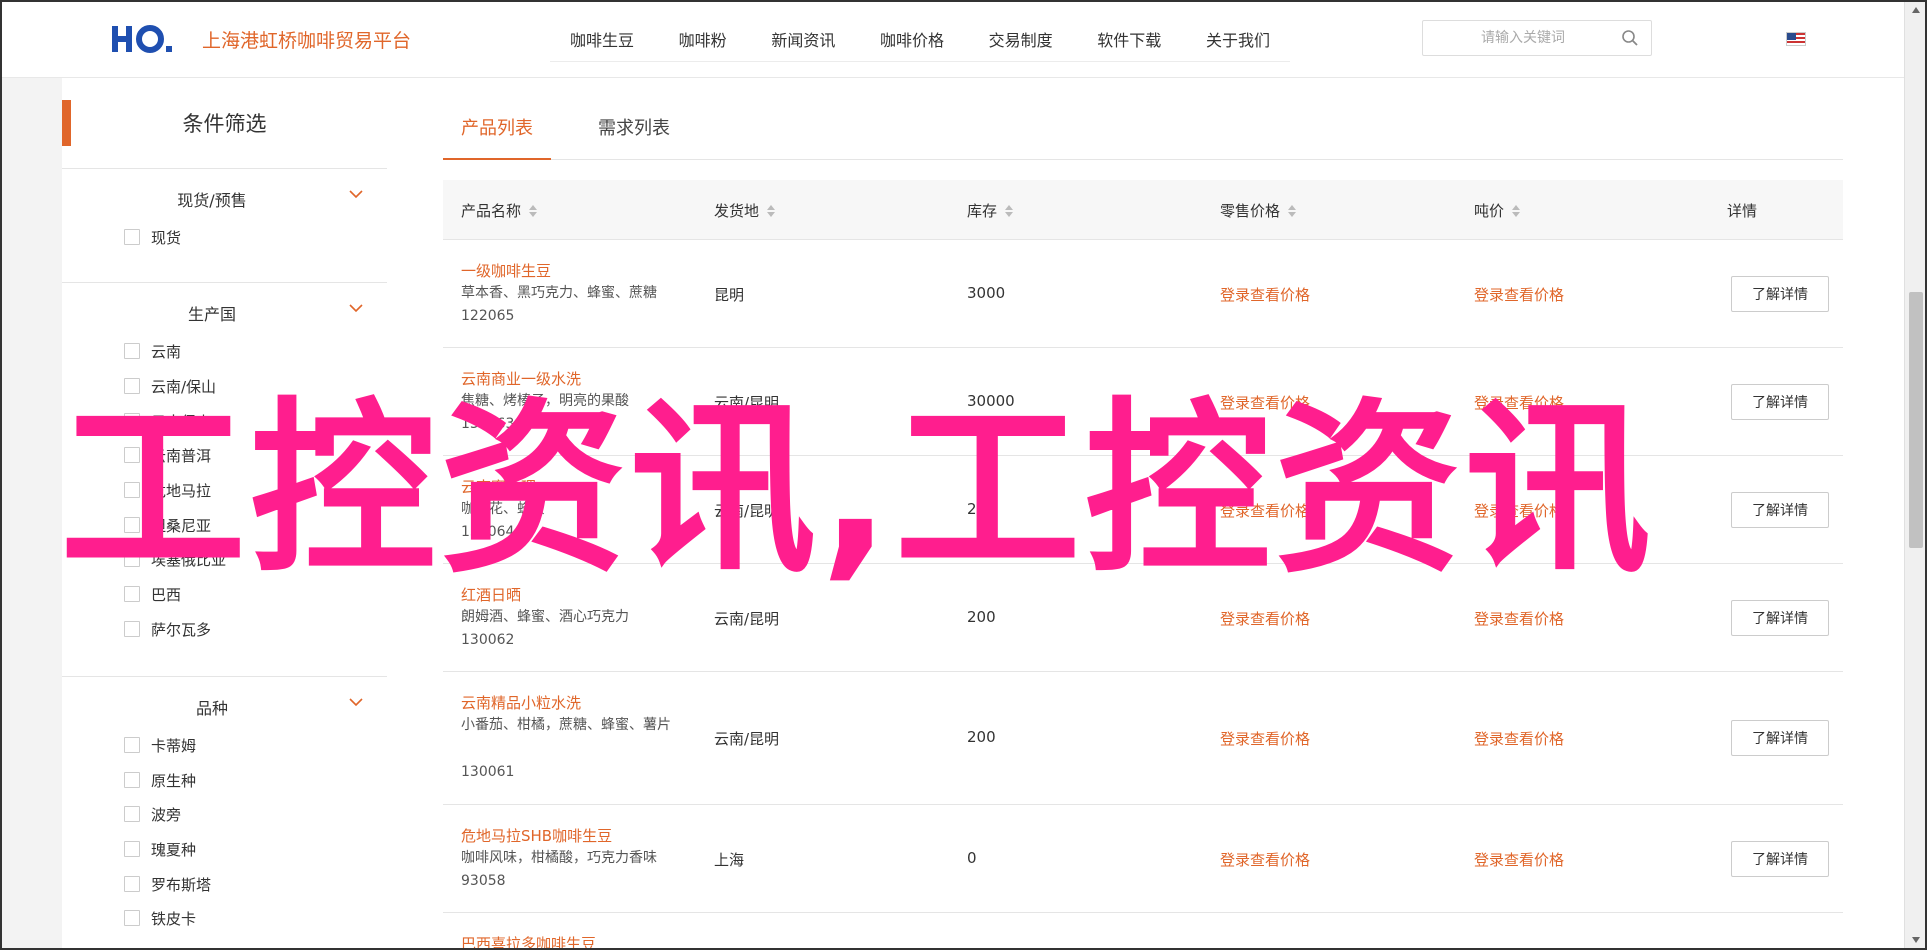 This screenshot has height=950, width=1927. What do you see at coordinates (506, 270) in the screenshot?
I see `product-name-link: 一级咖啡生豆` at bounding box center [506, 270].